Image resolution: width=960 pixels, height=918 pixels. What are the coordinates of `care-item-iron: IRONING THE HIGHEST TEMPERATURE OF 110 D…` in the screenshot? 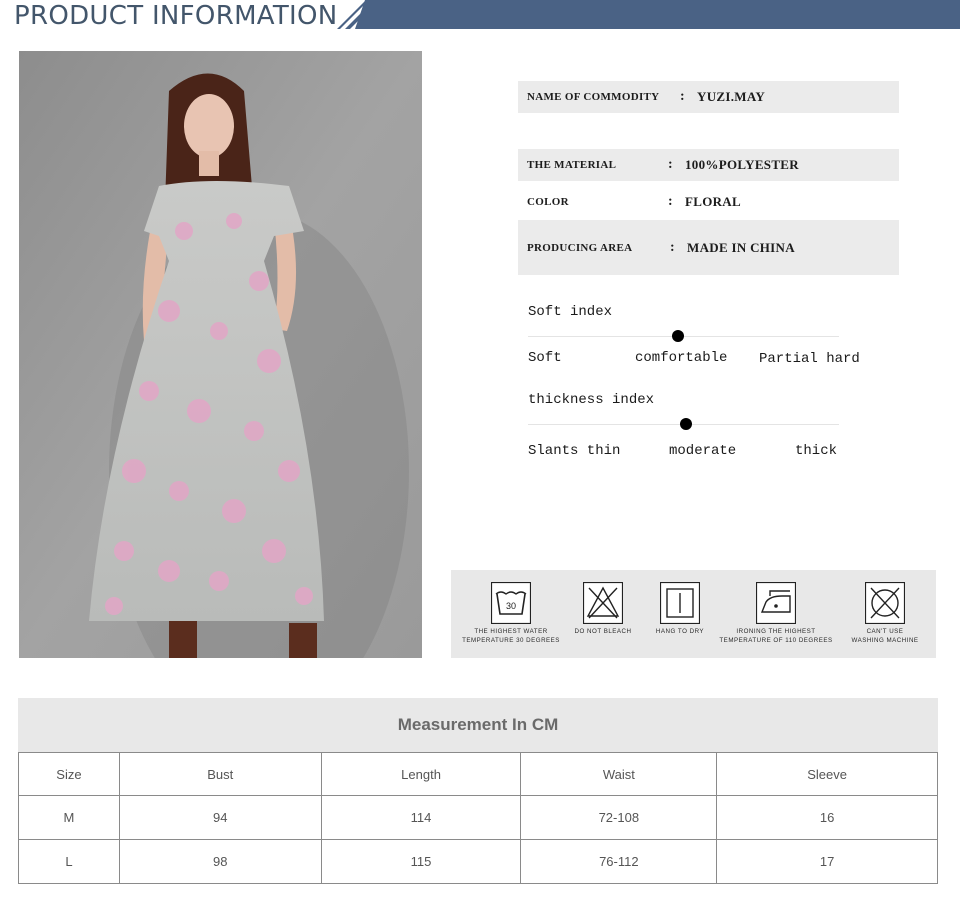 It's located at (775, 614).